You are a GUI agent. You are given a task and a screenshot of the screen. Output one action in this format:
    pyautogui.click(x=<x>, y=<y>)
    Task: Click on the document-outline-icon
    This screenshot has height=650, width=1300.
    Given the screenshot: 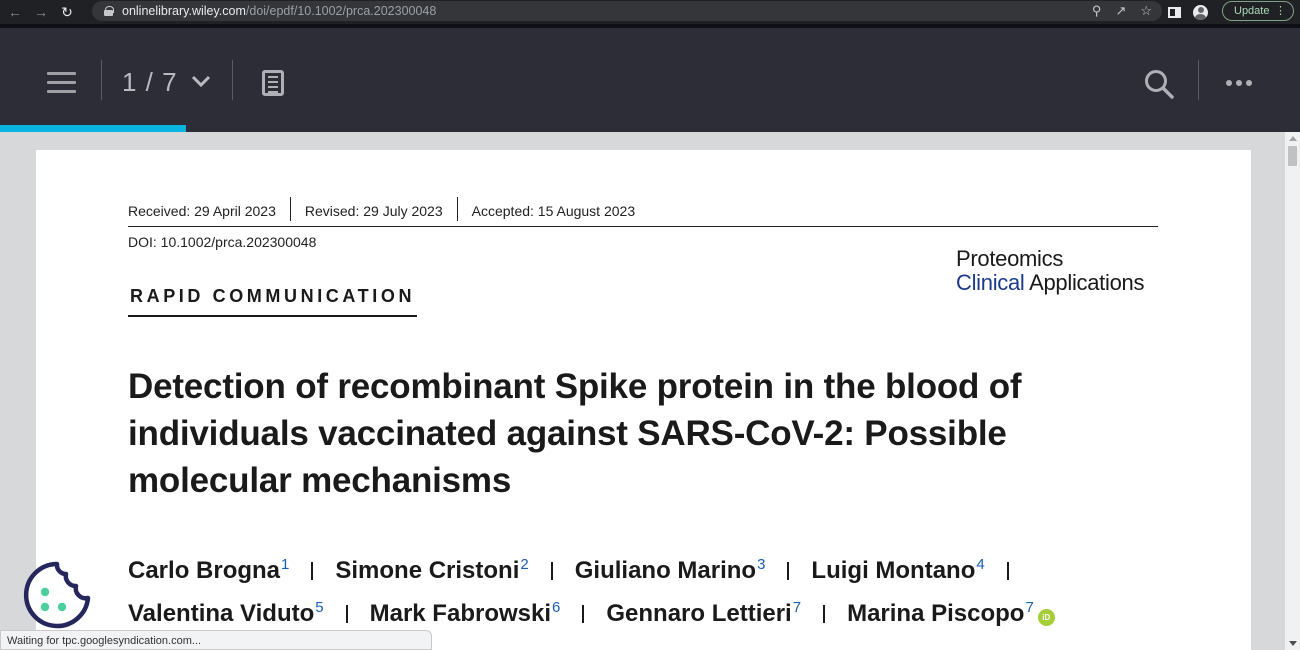 What is the action you would take?
    pyautogui.click(x=273, y=83)
    